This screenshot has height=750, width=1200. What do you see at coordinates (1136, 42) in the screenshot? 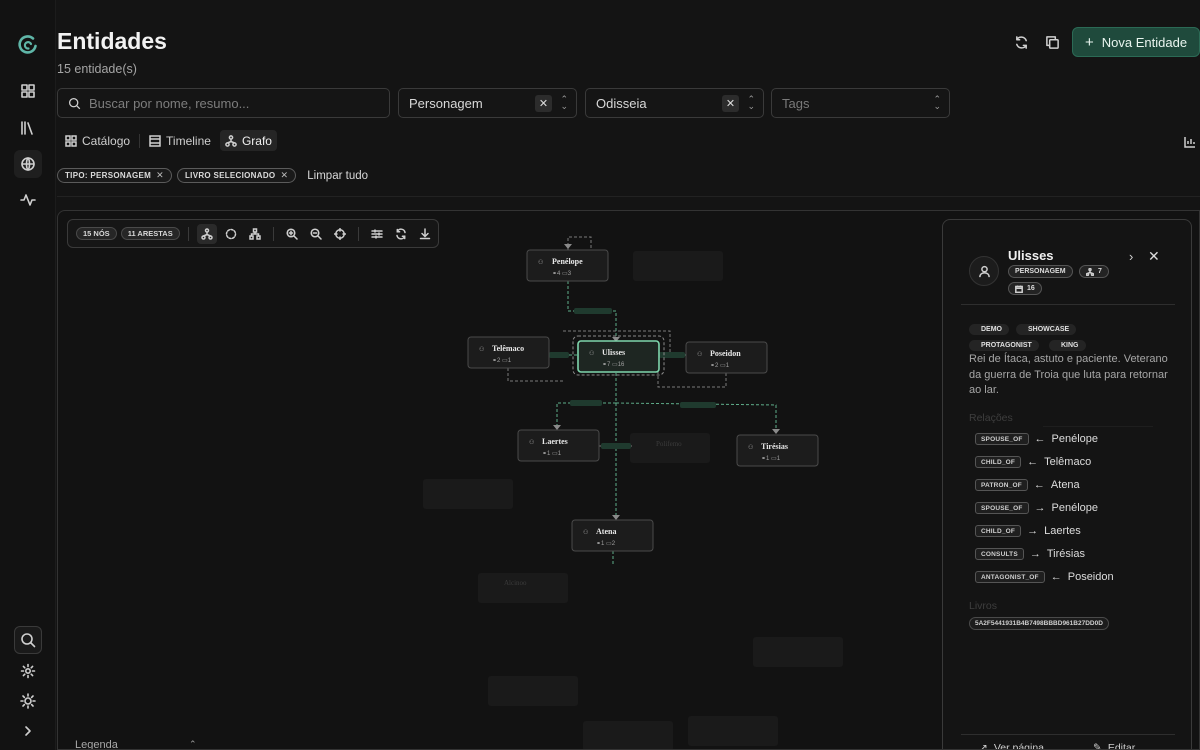
I see `new-entity-button: + Nova Entidade` at bounding box center [1136, 42].